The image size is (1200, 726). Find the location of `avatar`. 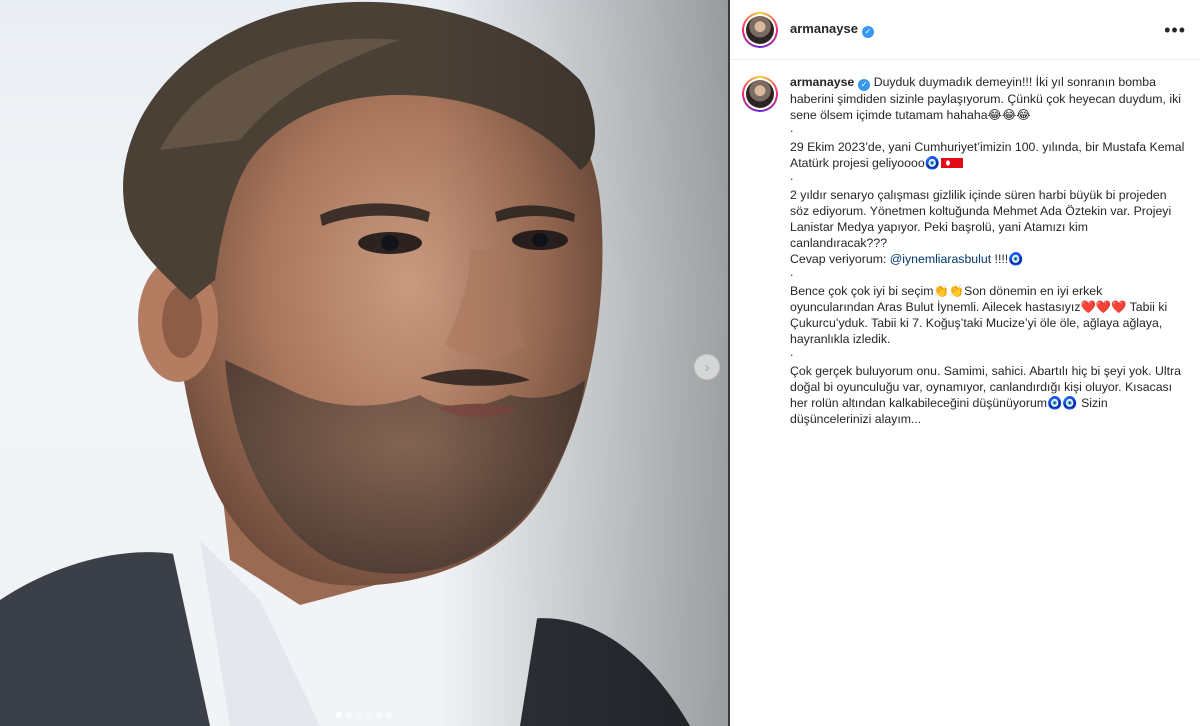

avatar is located at coordinates (760, 29).